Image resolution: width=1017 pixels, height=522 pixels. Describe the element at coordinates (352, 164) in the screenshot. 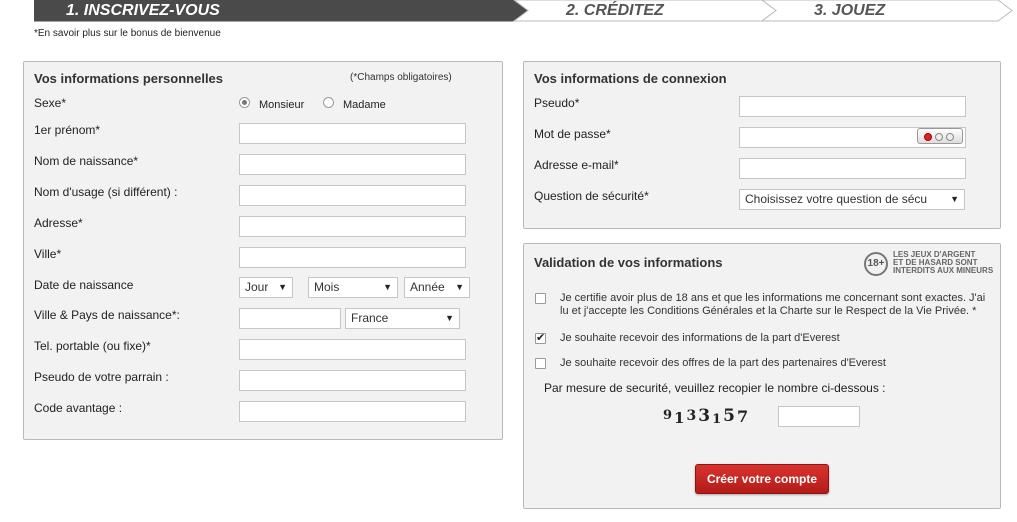

I see `nom-naissance-input` at that location.